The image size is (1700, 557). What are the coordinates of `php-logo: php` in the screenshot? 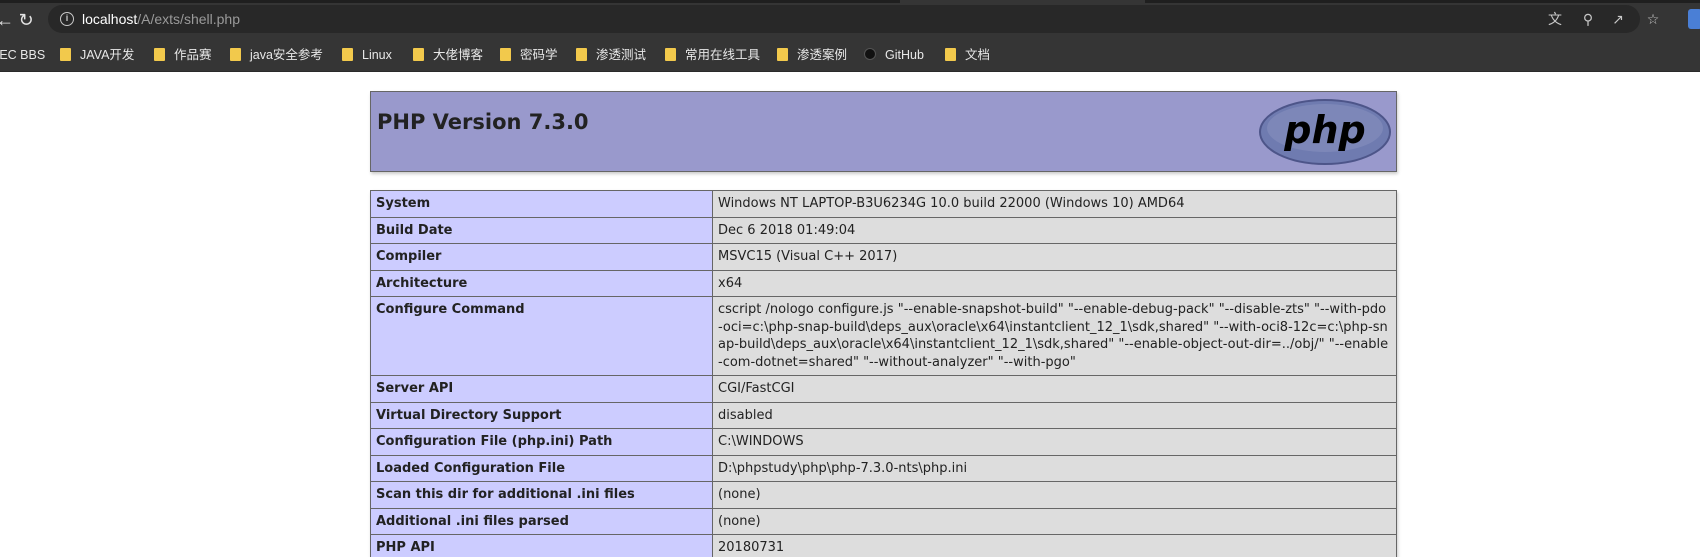 It's located at (1325, 132).